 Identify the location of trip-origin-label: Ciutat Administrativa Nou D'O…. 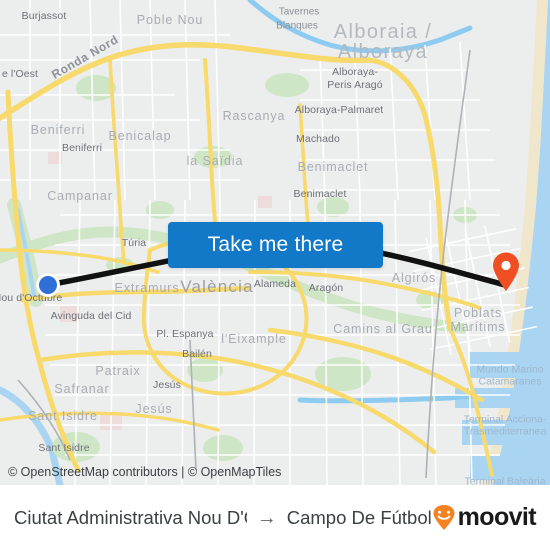
(130, 517).